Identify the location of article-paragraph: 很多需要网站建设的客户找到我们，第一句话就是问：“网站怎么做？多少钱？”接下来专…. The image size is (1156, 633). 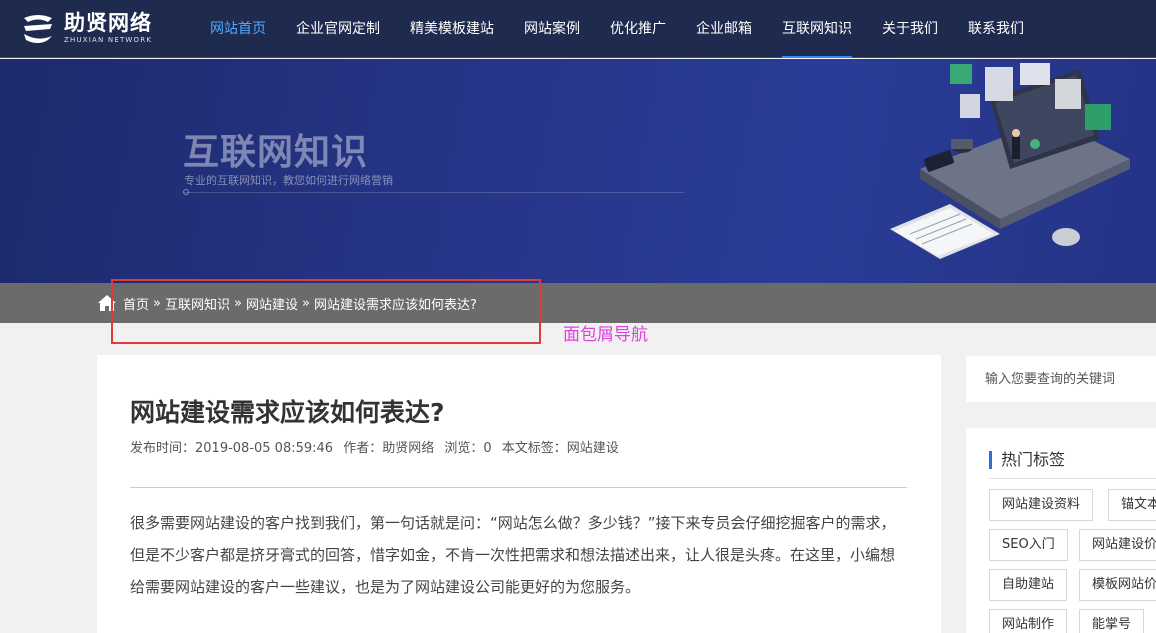
(513, 555).